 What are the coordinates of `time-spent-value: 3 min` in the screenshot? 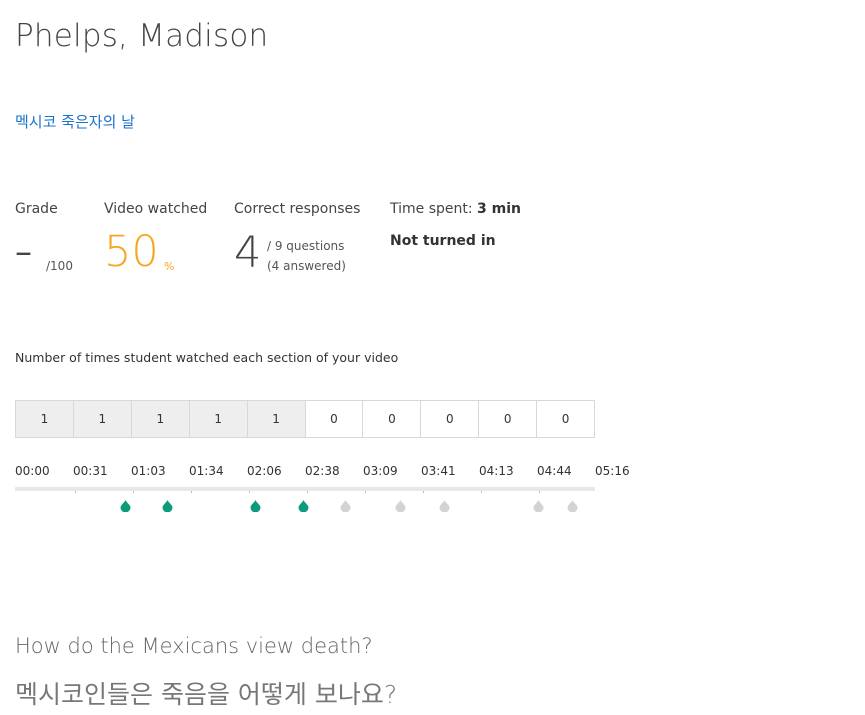 It's located at (499, 209).